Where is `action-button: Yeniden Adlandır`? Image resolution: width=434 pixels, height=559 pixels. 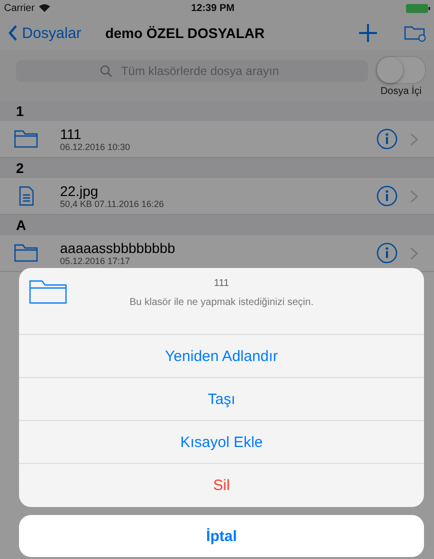 action-button: Yeniden Adlandır is located at coordinates (221, 356).